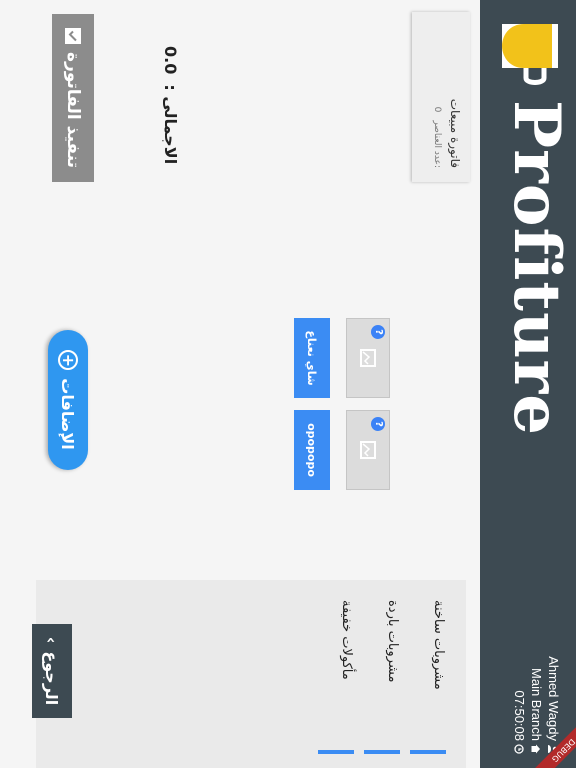 This screenshot has height=768, width=576. Describe the element at coordinates (170, 124) in the screenshot. I see `total-label: الاجمالى :` at that location.